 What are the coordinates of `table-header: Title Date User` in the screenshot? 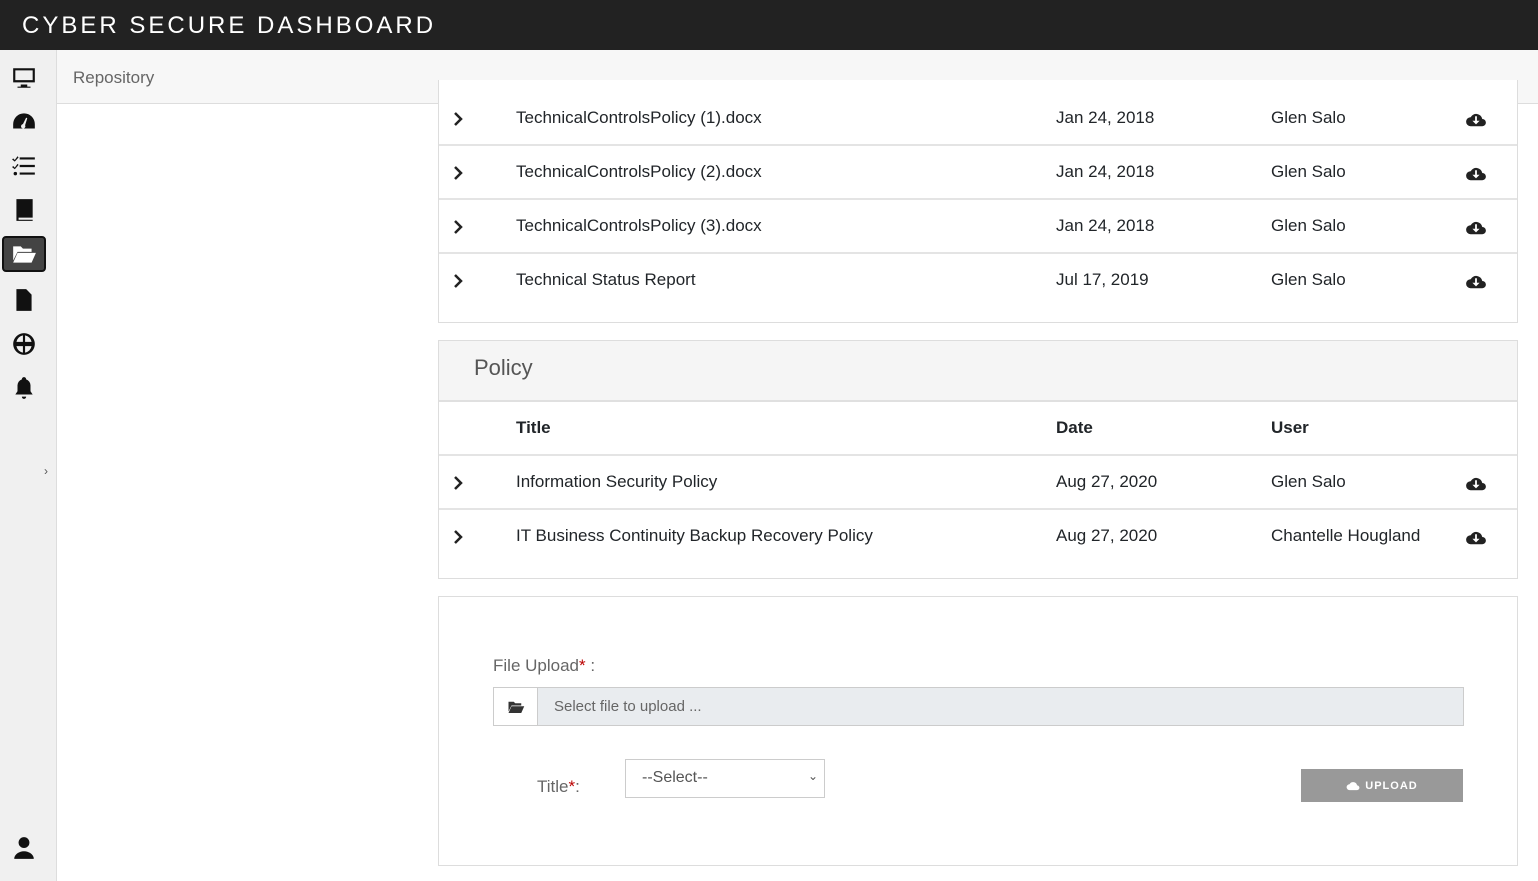 It's located at (978, 429).